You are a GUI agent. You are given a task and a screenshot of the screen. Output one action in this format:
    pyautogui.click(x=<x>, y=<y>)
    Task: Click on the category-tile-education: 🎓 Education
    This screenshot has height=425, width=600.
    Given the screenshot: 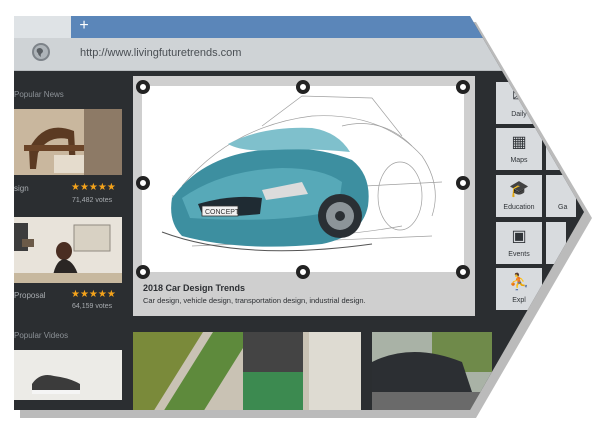 What is the action you would take?
    pyautogui.click(x=519, y=196)
    